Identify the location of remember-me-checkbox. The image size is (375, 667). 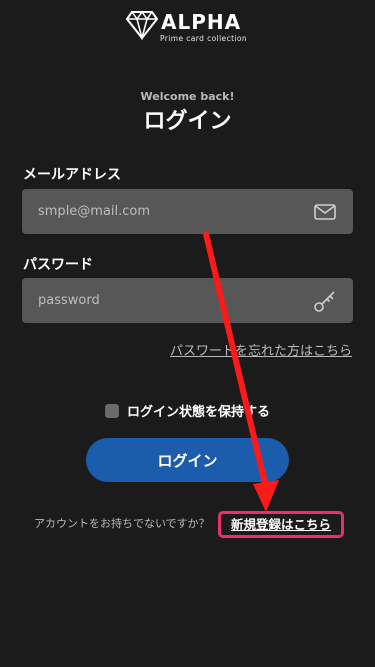
(111, 411).